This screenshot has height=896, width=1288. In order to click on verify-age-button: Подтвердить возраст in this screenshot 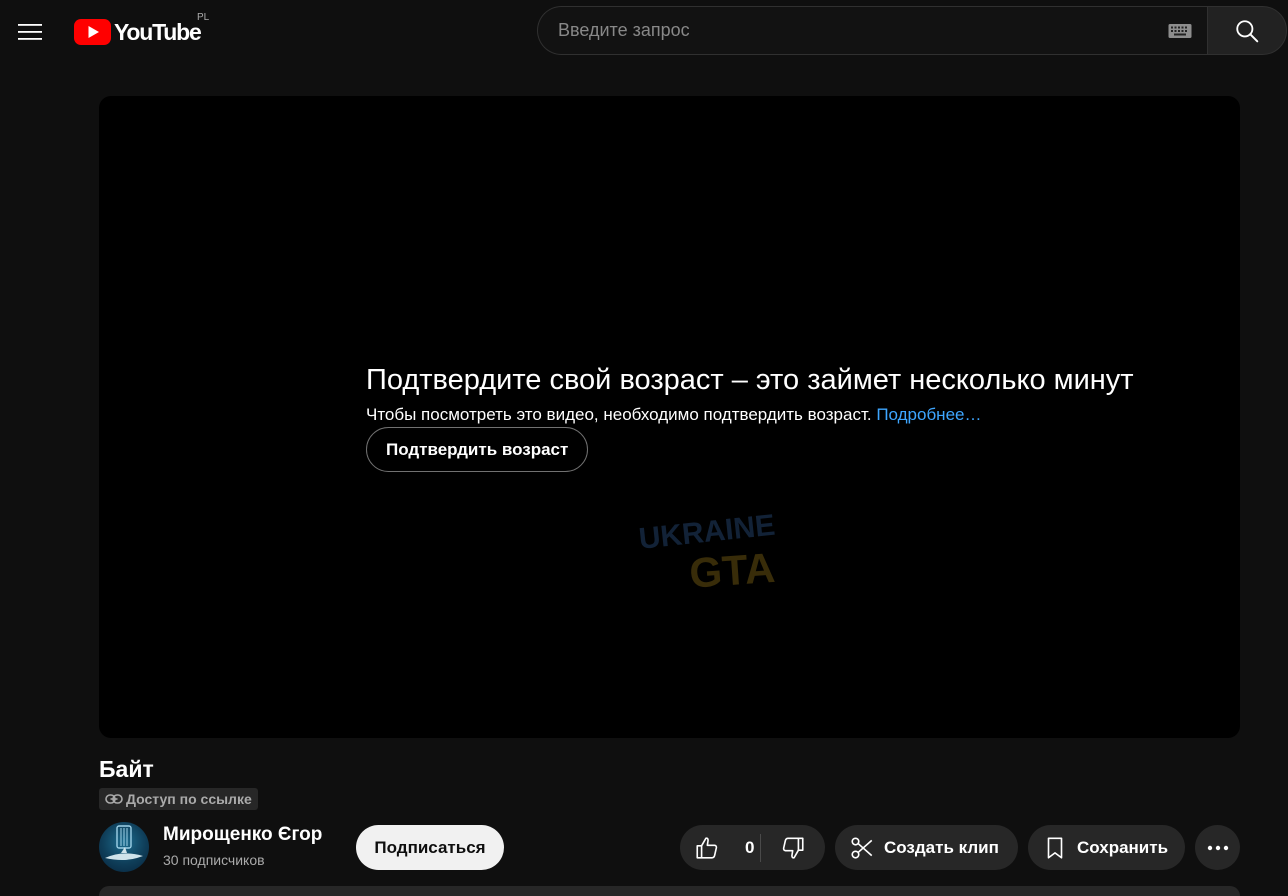, I will do `click(477, 449)`.